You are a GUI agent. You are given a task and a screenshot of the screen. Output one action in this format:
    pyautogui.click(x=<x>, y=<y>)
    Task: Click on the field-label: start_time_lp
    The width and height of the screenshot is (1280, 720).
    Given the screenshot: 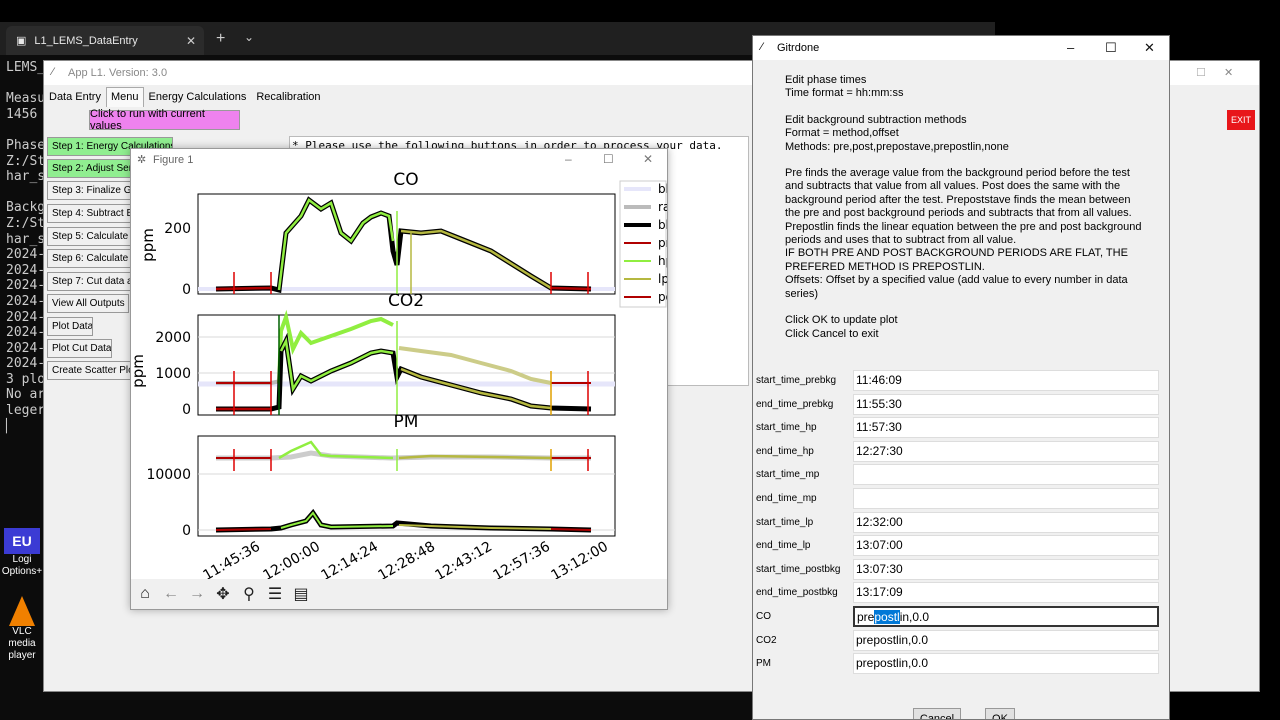 What is the action you would take?
    pyautogui.click(x=785, y=522)
    